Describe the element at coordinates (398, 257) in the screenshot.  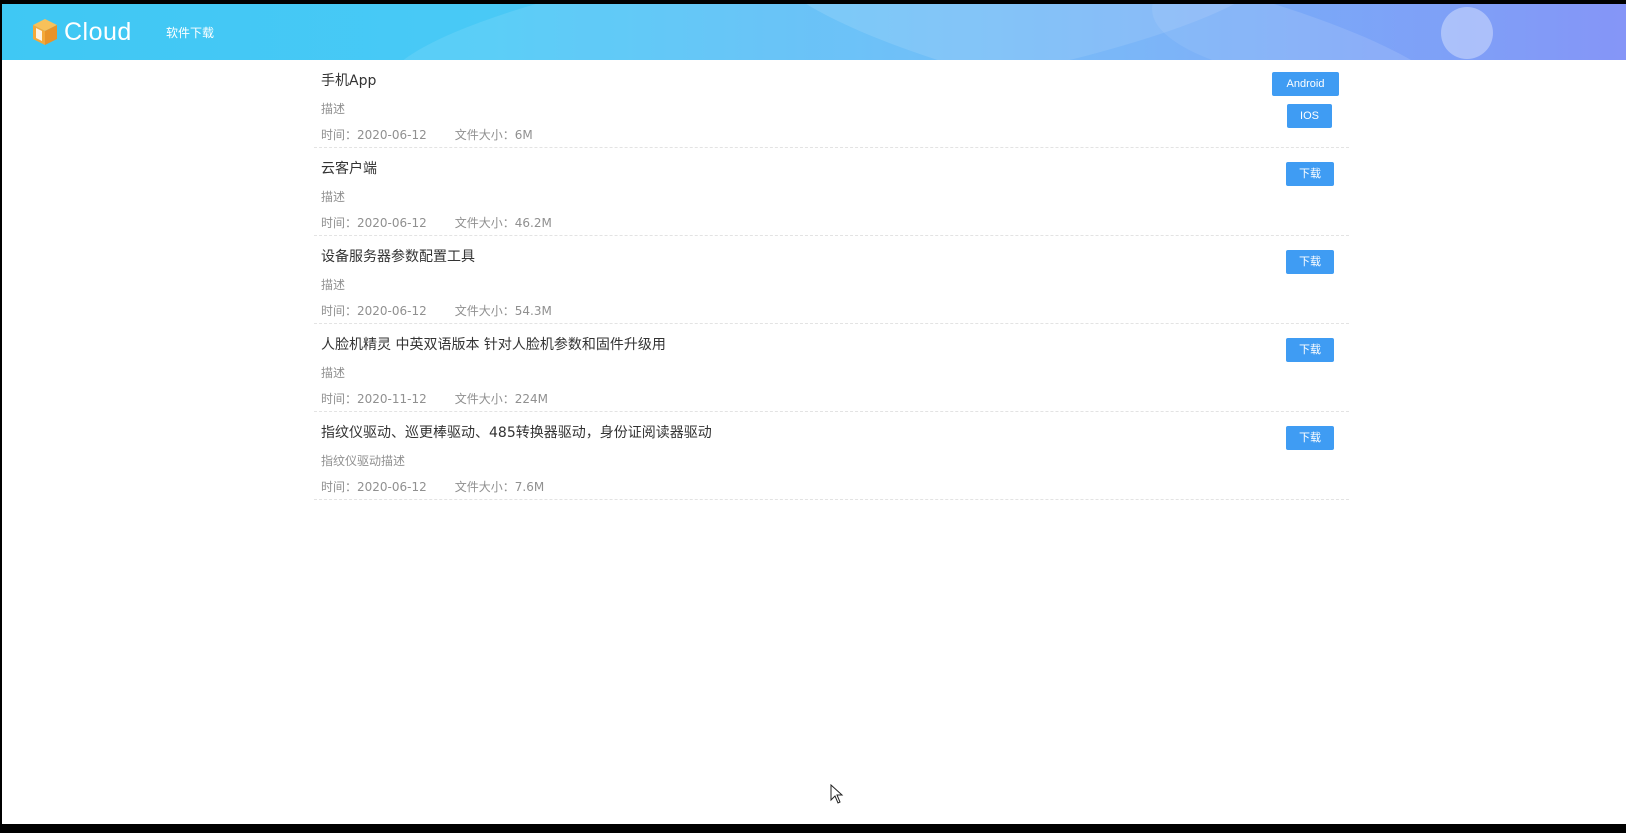
I see `item-title: 设备服务器参数配置工具` at that location.